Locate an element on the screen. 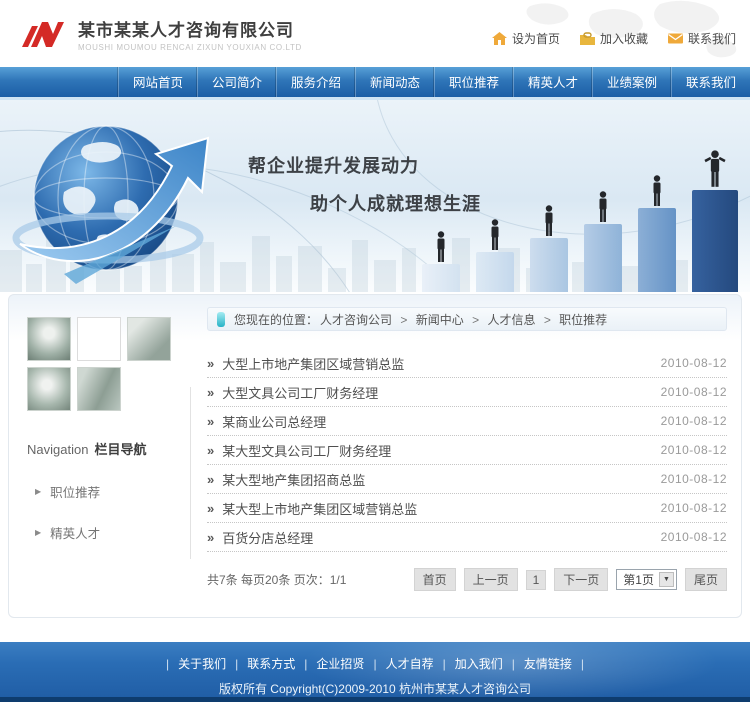 This screenshot has height=705, width=750. mail-icon is located at coordinates (675, 38).